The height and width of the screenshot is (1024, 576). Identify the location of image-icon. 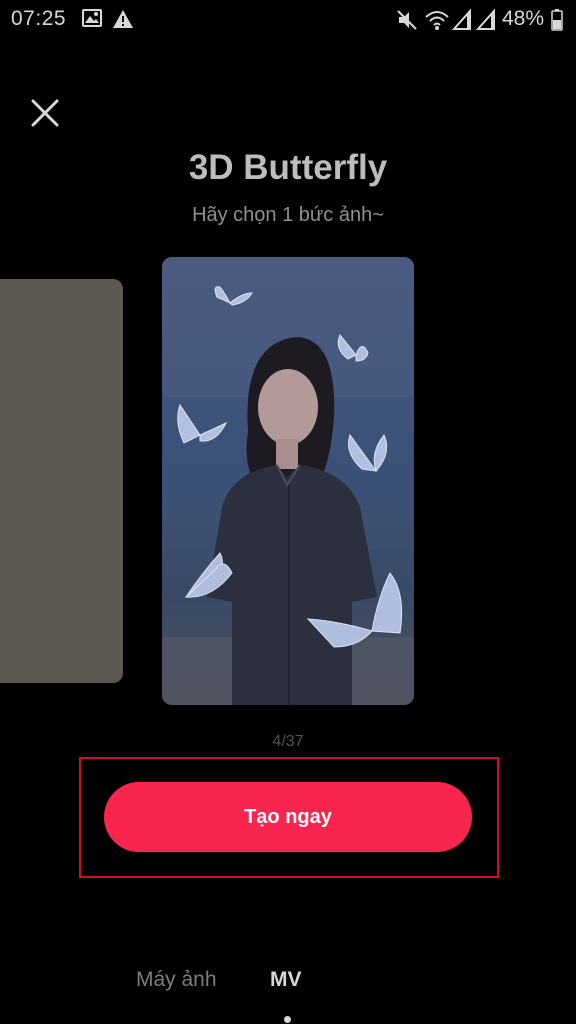
(92, 18).